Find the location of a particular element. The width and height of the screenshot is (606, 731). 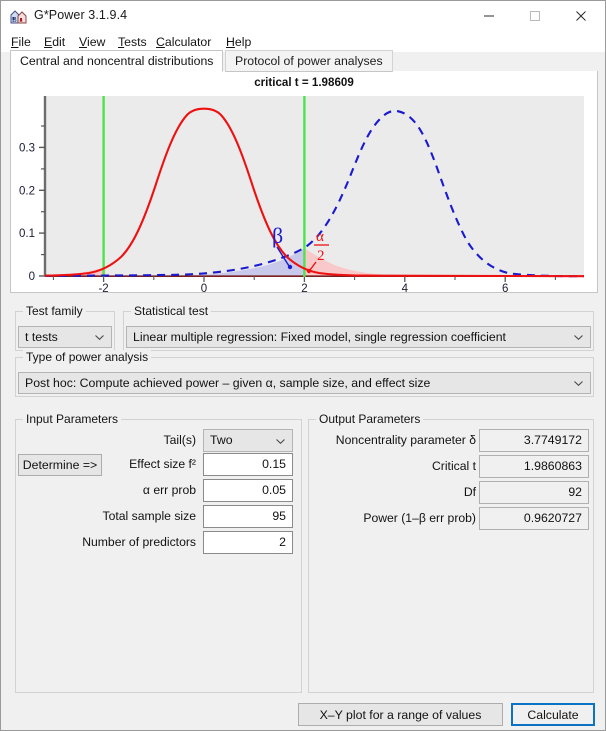

svg-text: 0.3 is located at coordinates (27, 148).